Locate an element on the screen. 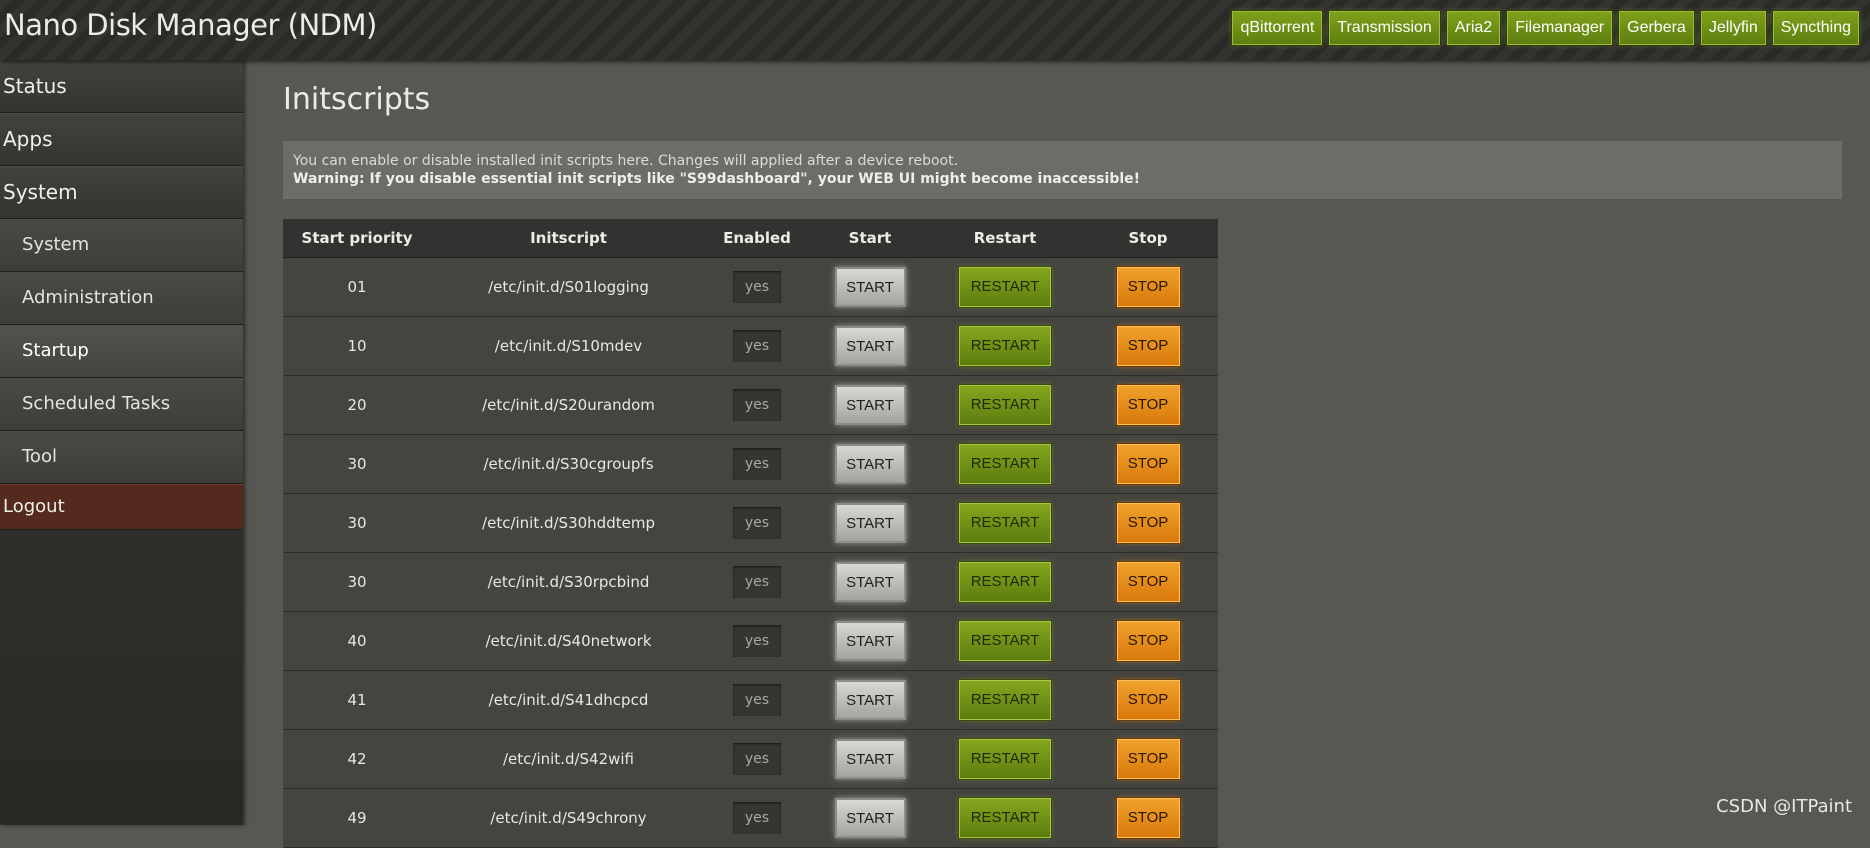 This screenshot has height=848, width=1870. quicklink-aria2: Aria2 is located at coordinates (1473, 28).